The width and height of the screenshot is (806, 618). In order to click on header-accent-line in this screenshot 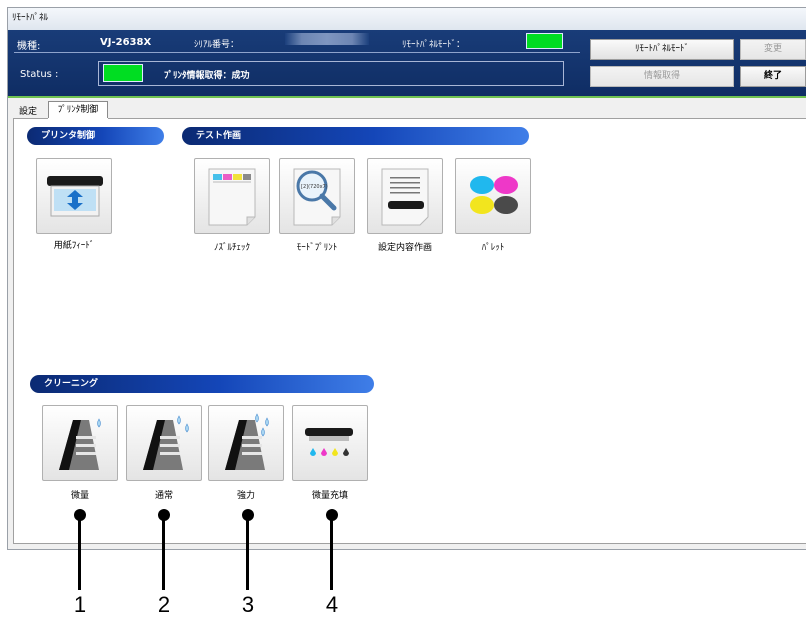, I will do `click(407, 97)`.